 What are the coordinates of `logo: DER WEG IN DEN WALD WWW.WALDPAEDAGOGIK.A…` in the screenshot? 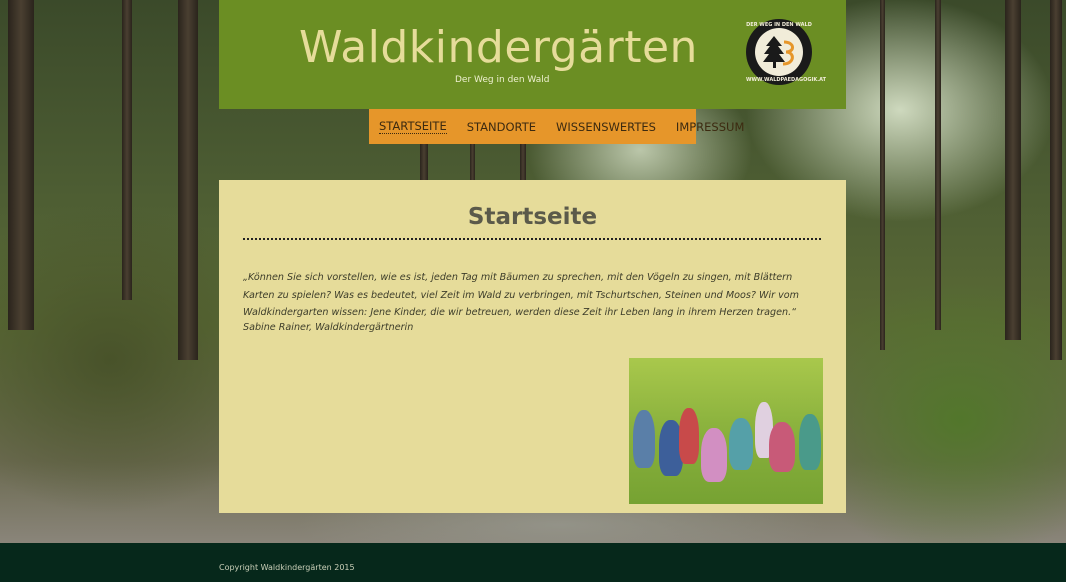 It's located at (786, 52).